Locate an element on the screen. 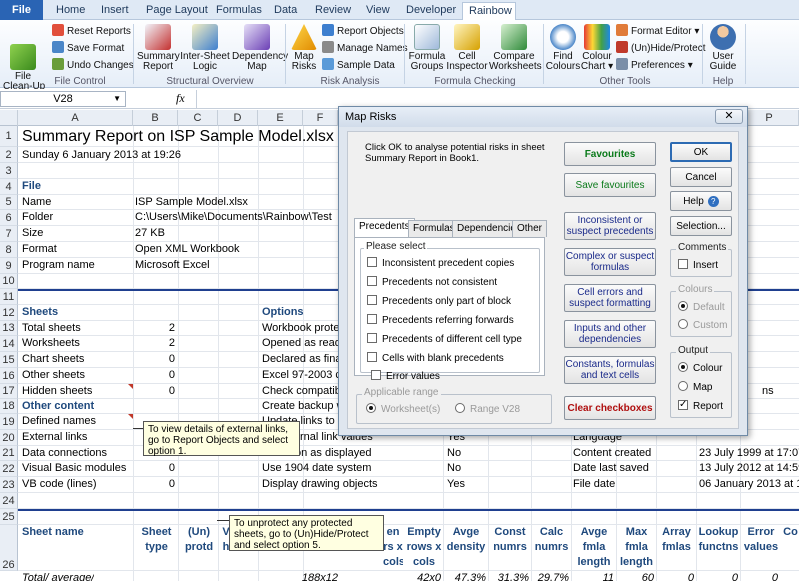 This screenshot has height=581, width=799. table-col-header: Array fmlas is located at coordinates (676, 540).